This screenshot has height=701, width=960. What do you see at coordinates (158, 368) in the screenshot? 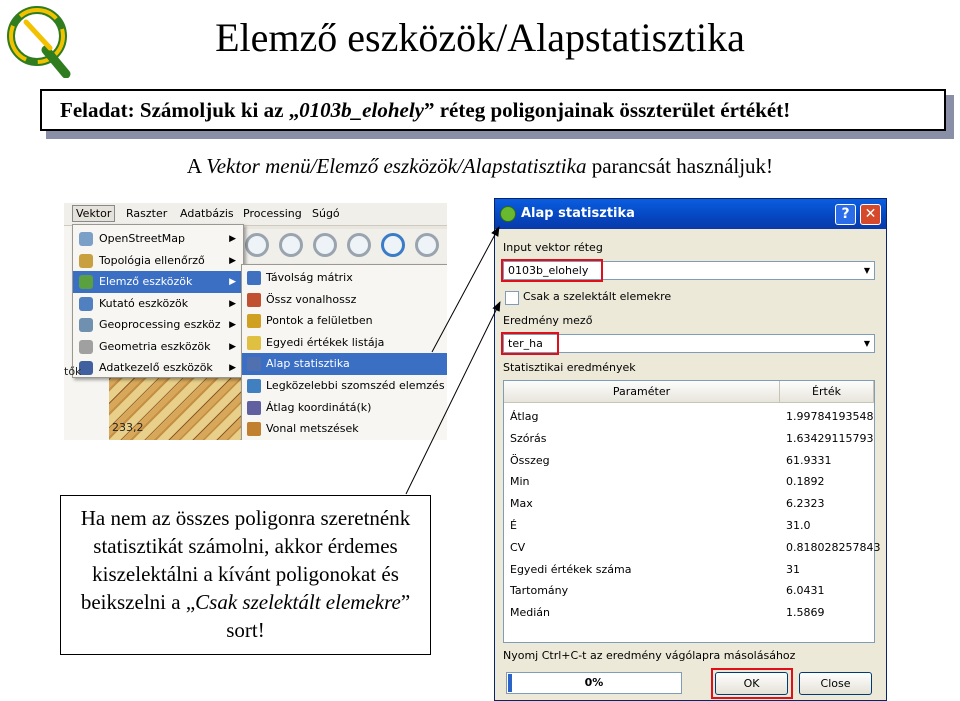
I see `vector-menu-item: Adatkezelő eszközök ▶` at bounding box center [158, 368].